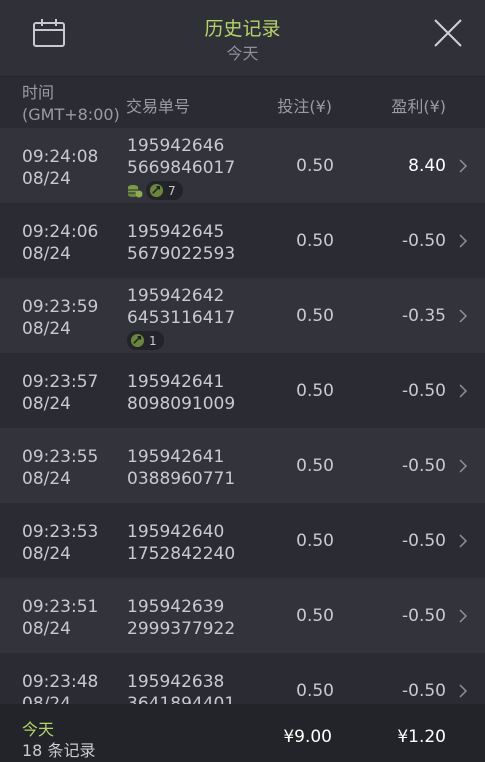  Describe the element at coordinates (60, 393) in the screenshot. I see `row-time: 09:23:57 08/24` at that location.